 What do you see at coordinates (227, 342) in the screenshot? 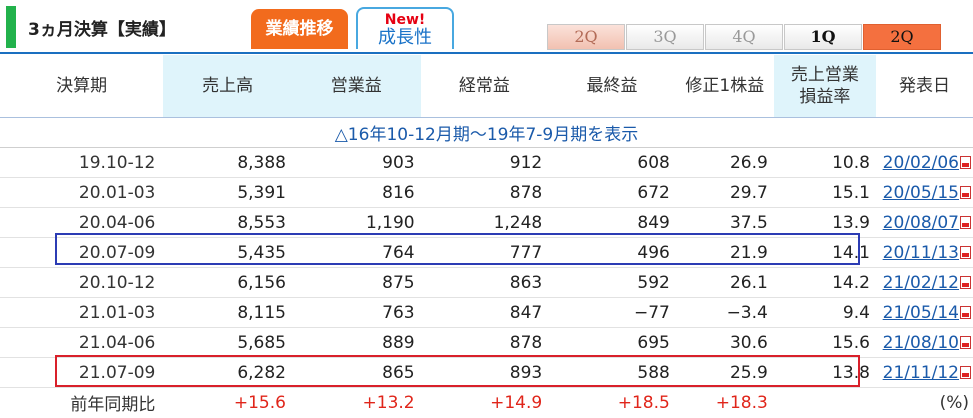
I see `cell-sales: 5,685` at bounding box center [227, 342].